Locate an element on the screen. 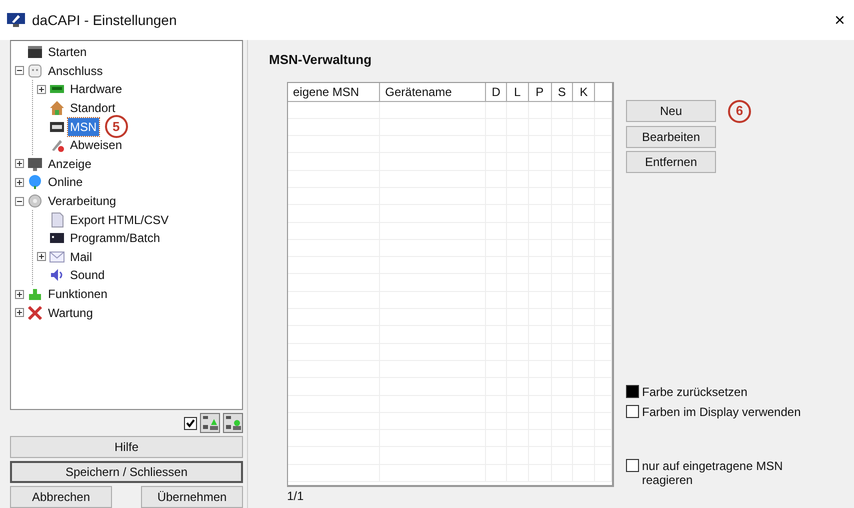 The height and width of the screenshot is (508, 854). button: Übernehmen is located at coordinates (192, 497).